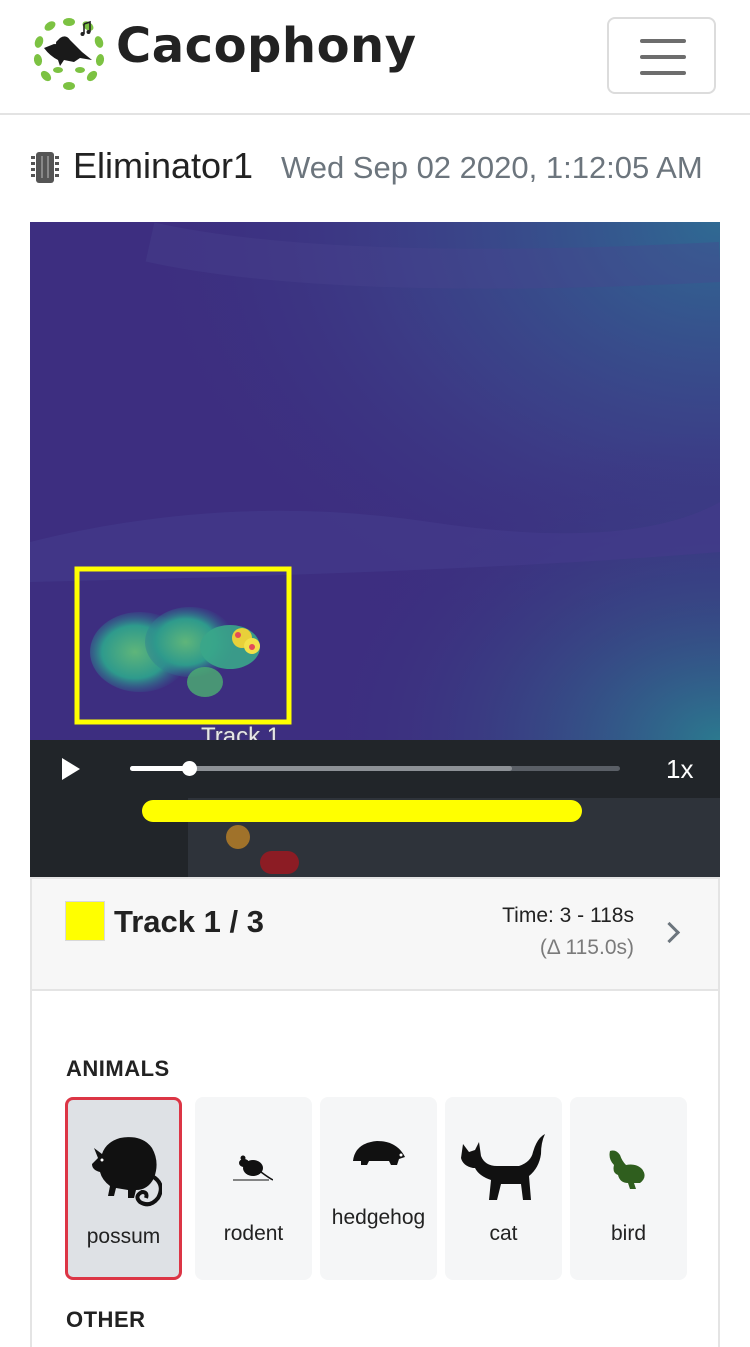 The width and height of the screenshot is (750, 1347). I want to click on tag-label-hedgehog: hedgehog, so click(378, 1217).